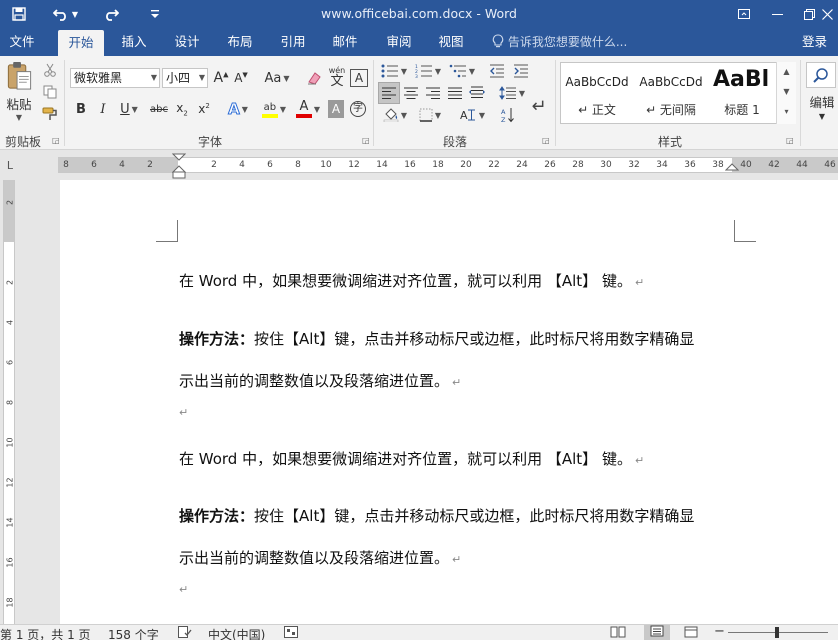 This screenshot has width=838, height=640. I want to click on ribbon-display-options-icon, so click(744, 14).